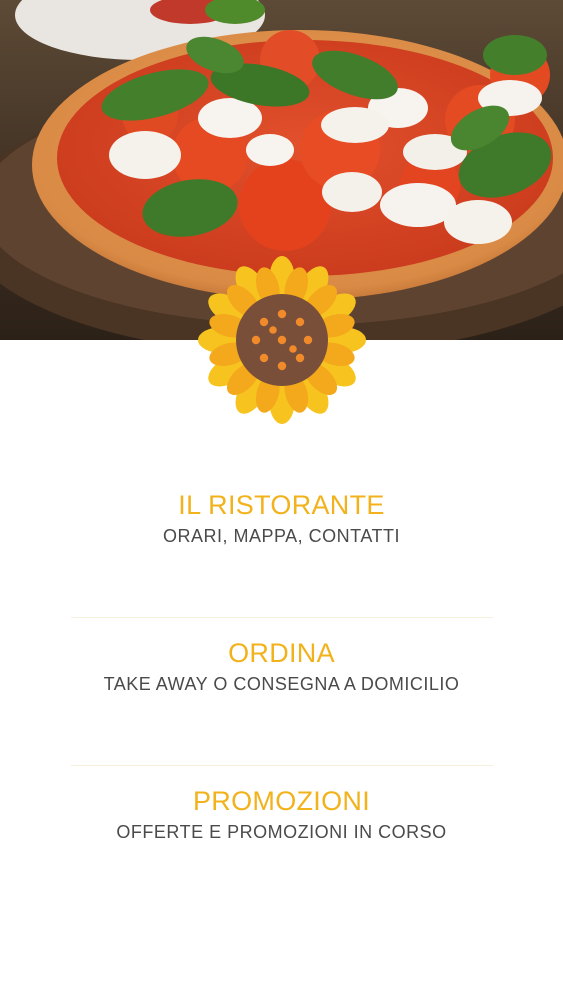 The image size is (563, 1000). I want to click on menu-item-subtitle: OFFERTE E PROMOZIONI IN CORSO, so click(281, 832).